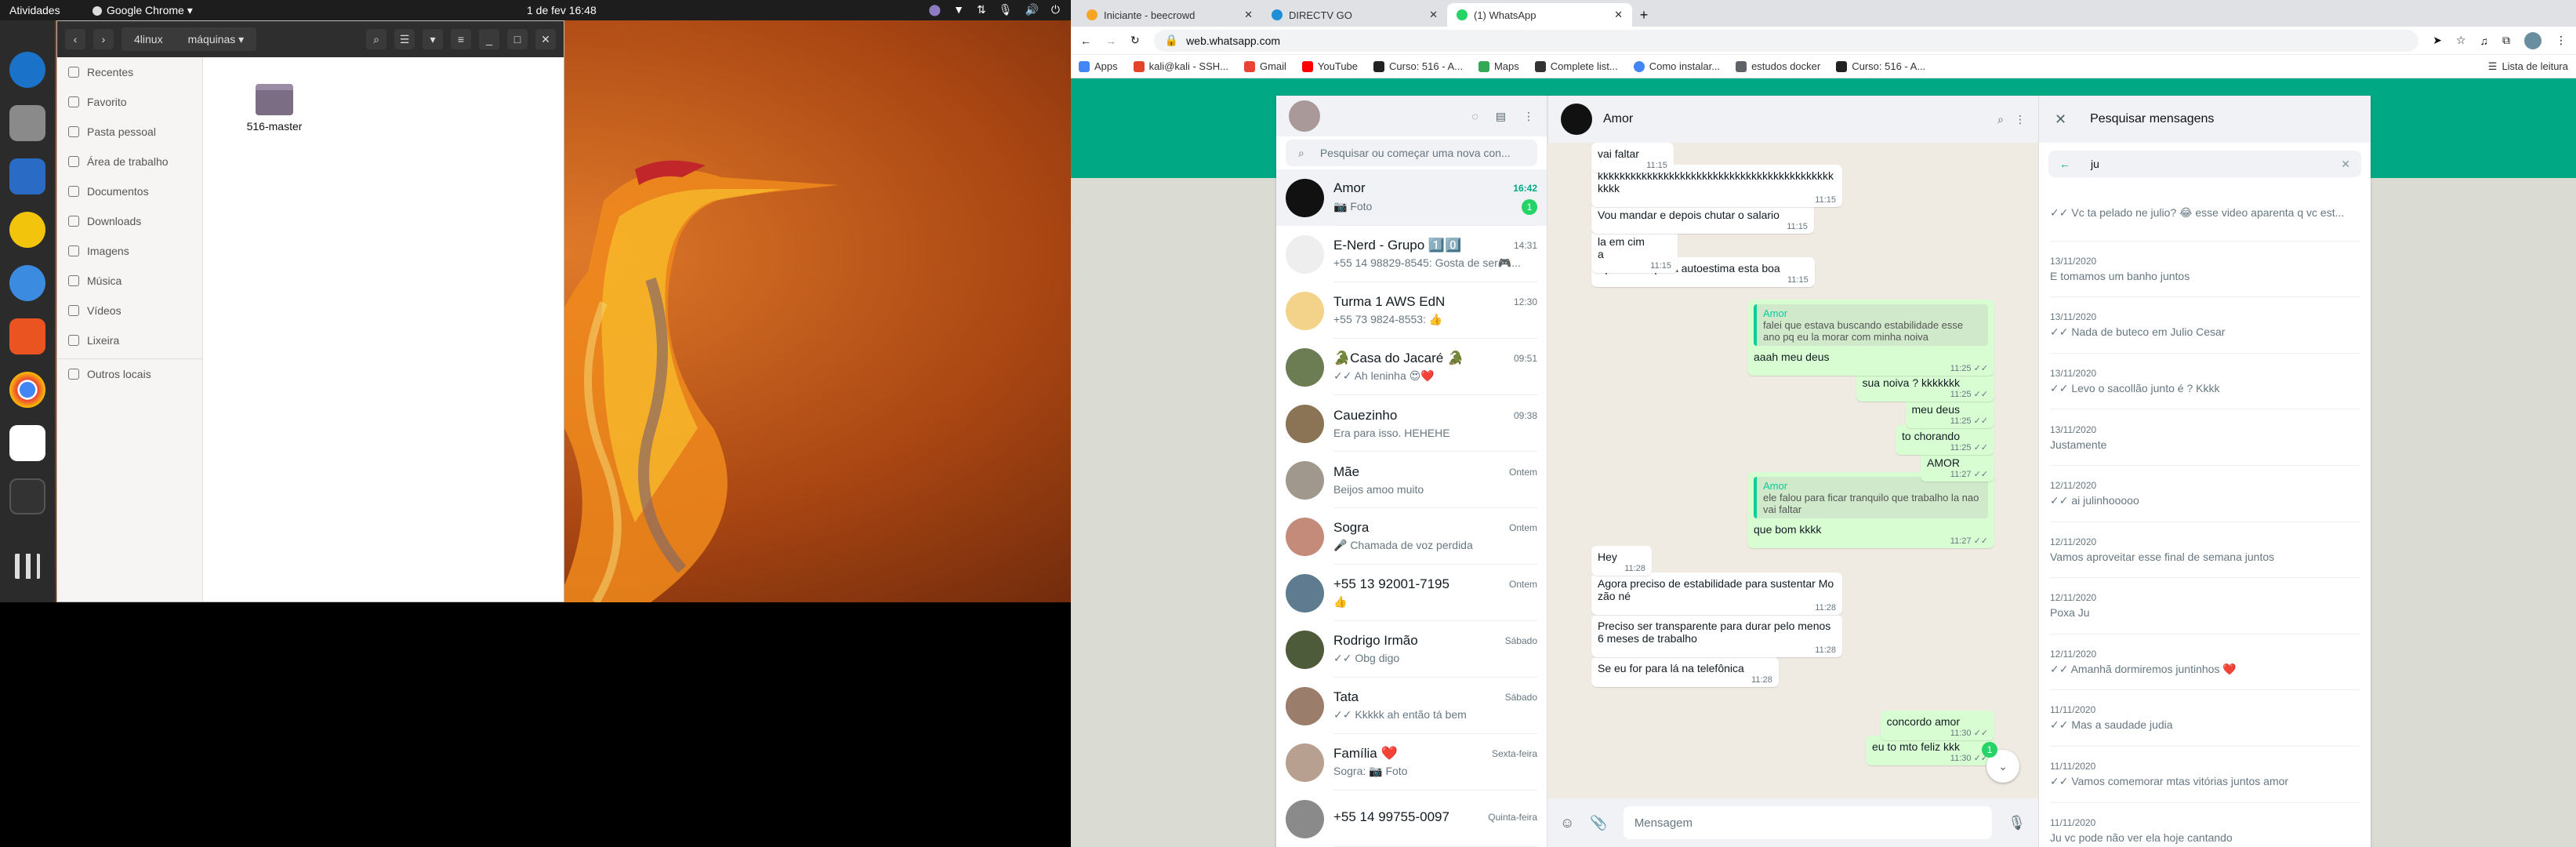 Image resolution: width=2576 pixels, height=847 pixels. Describe the element at coordinates (1567, 823) in the screenshot. I see `emoji-icon: ☺` at that location.